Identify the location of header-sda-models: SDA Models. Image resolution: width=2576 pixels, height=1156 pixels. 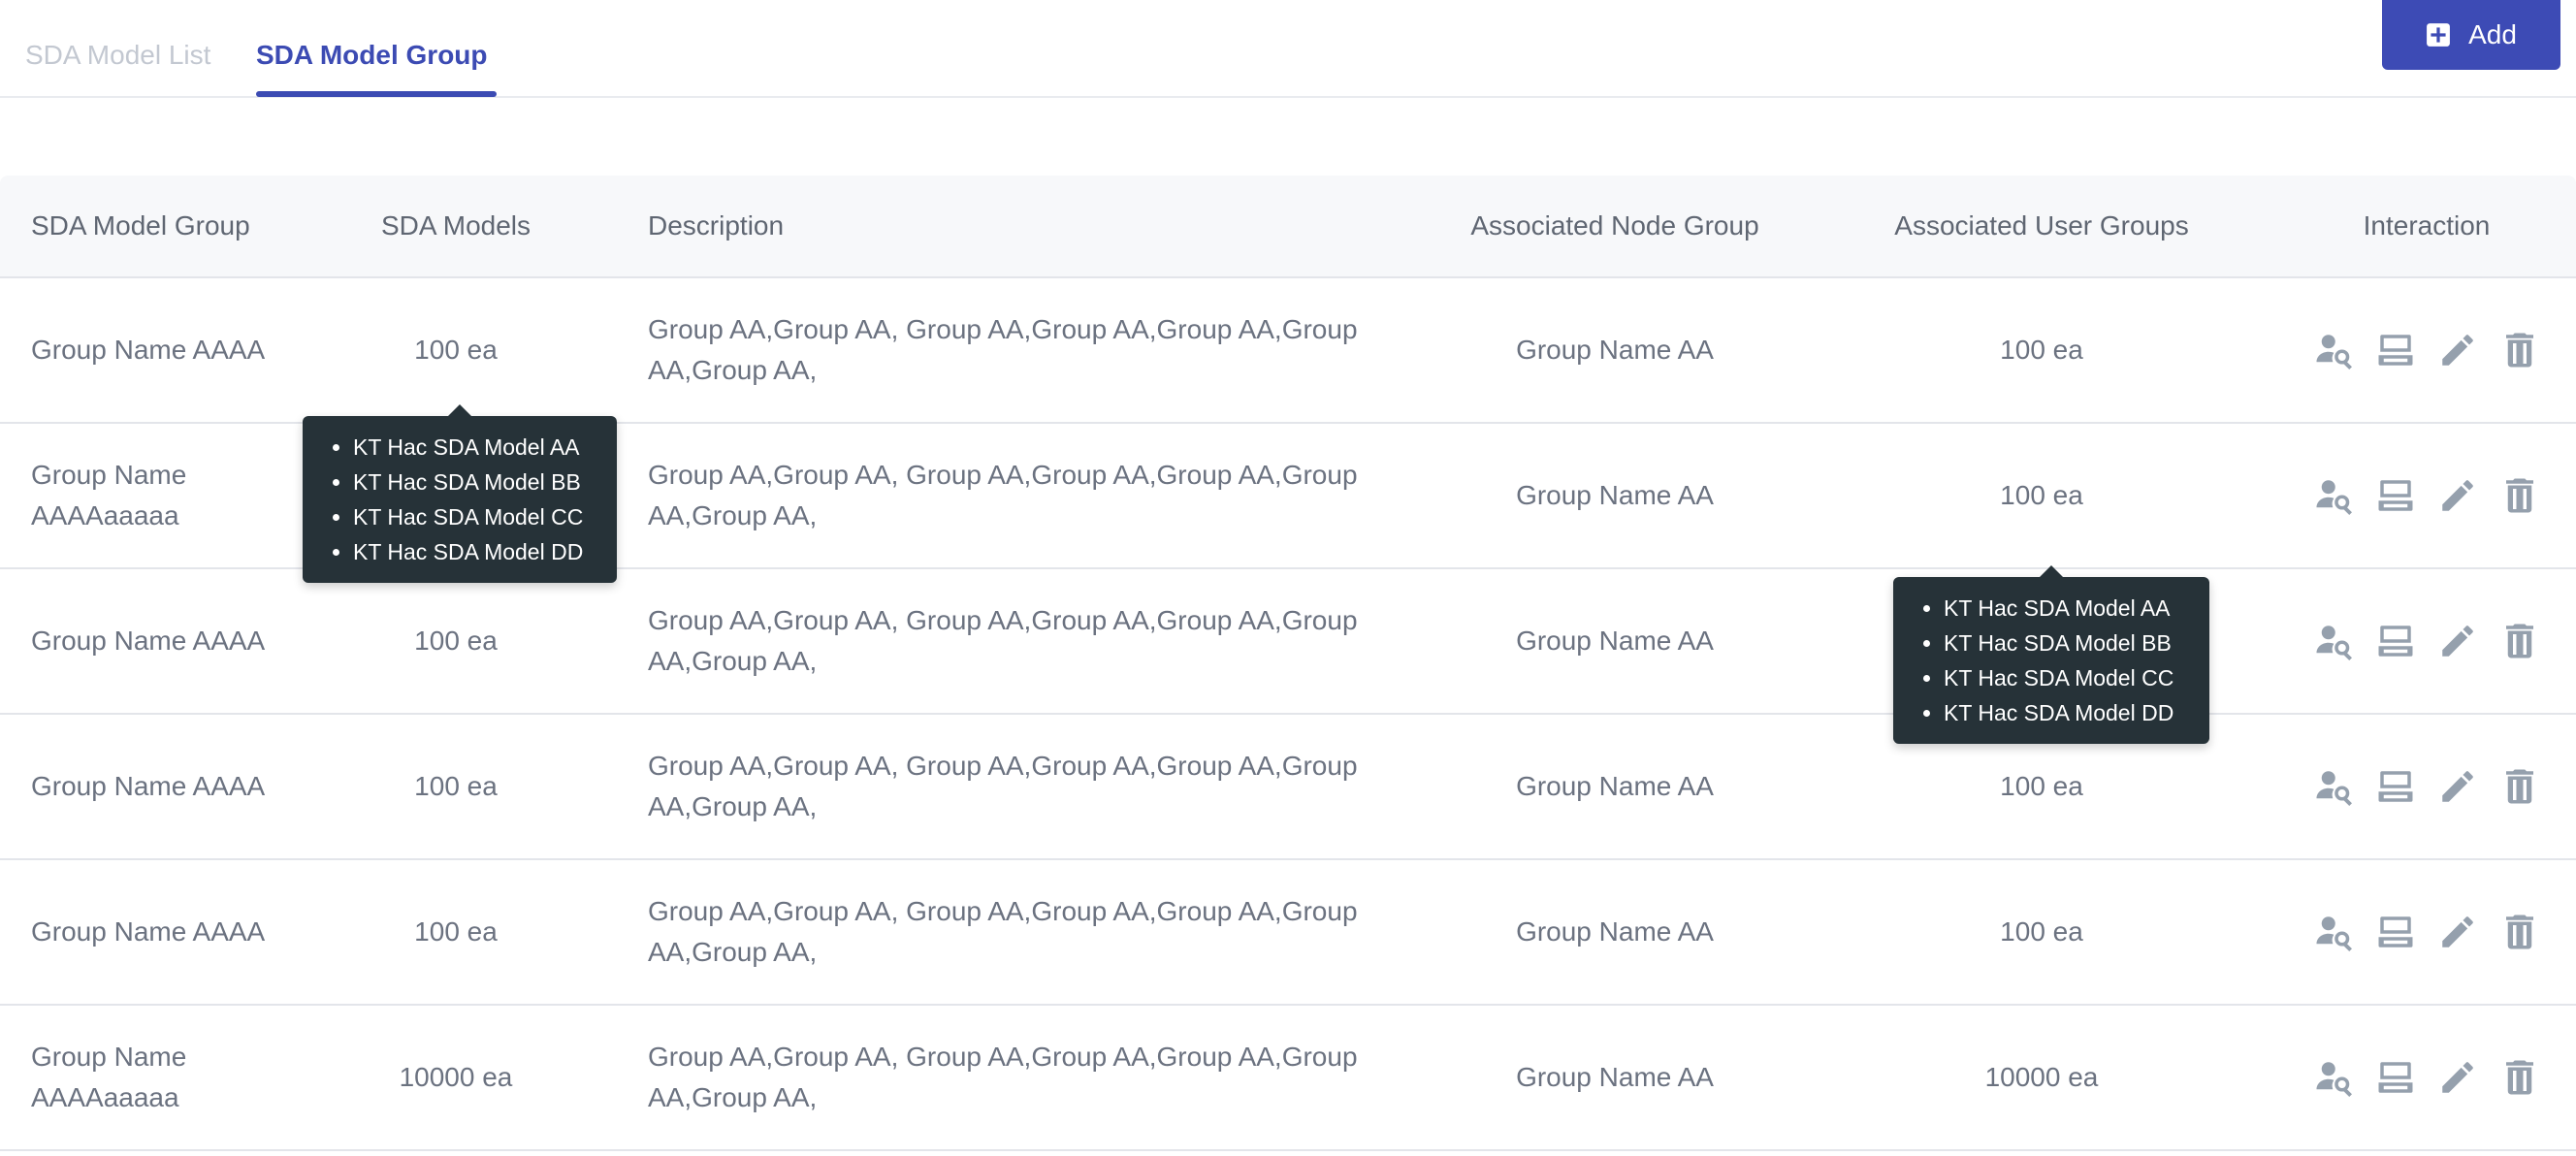
(456, 226).